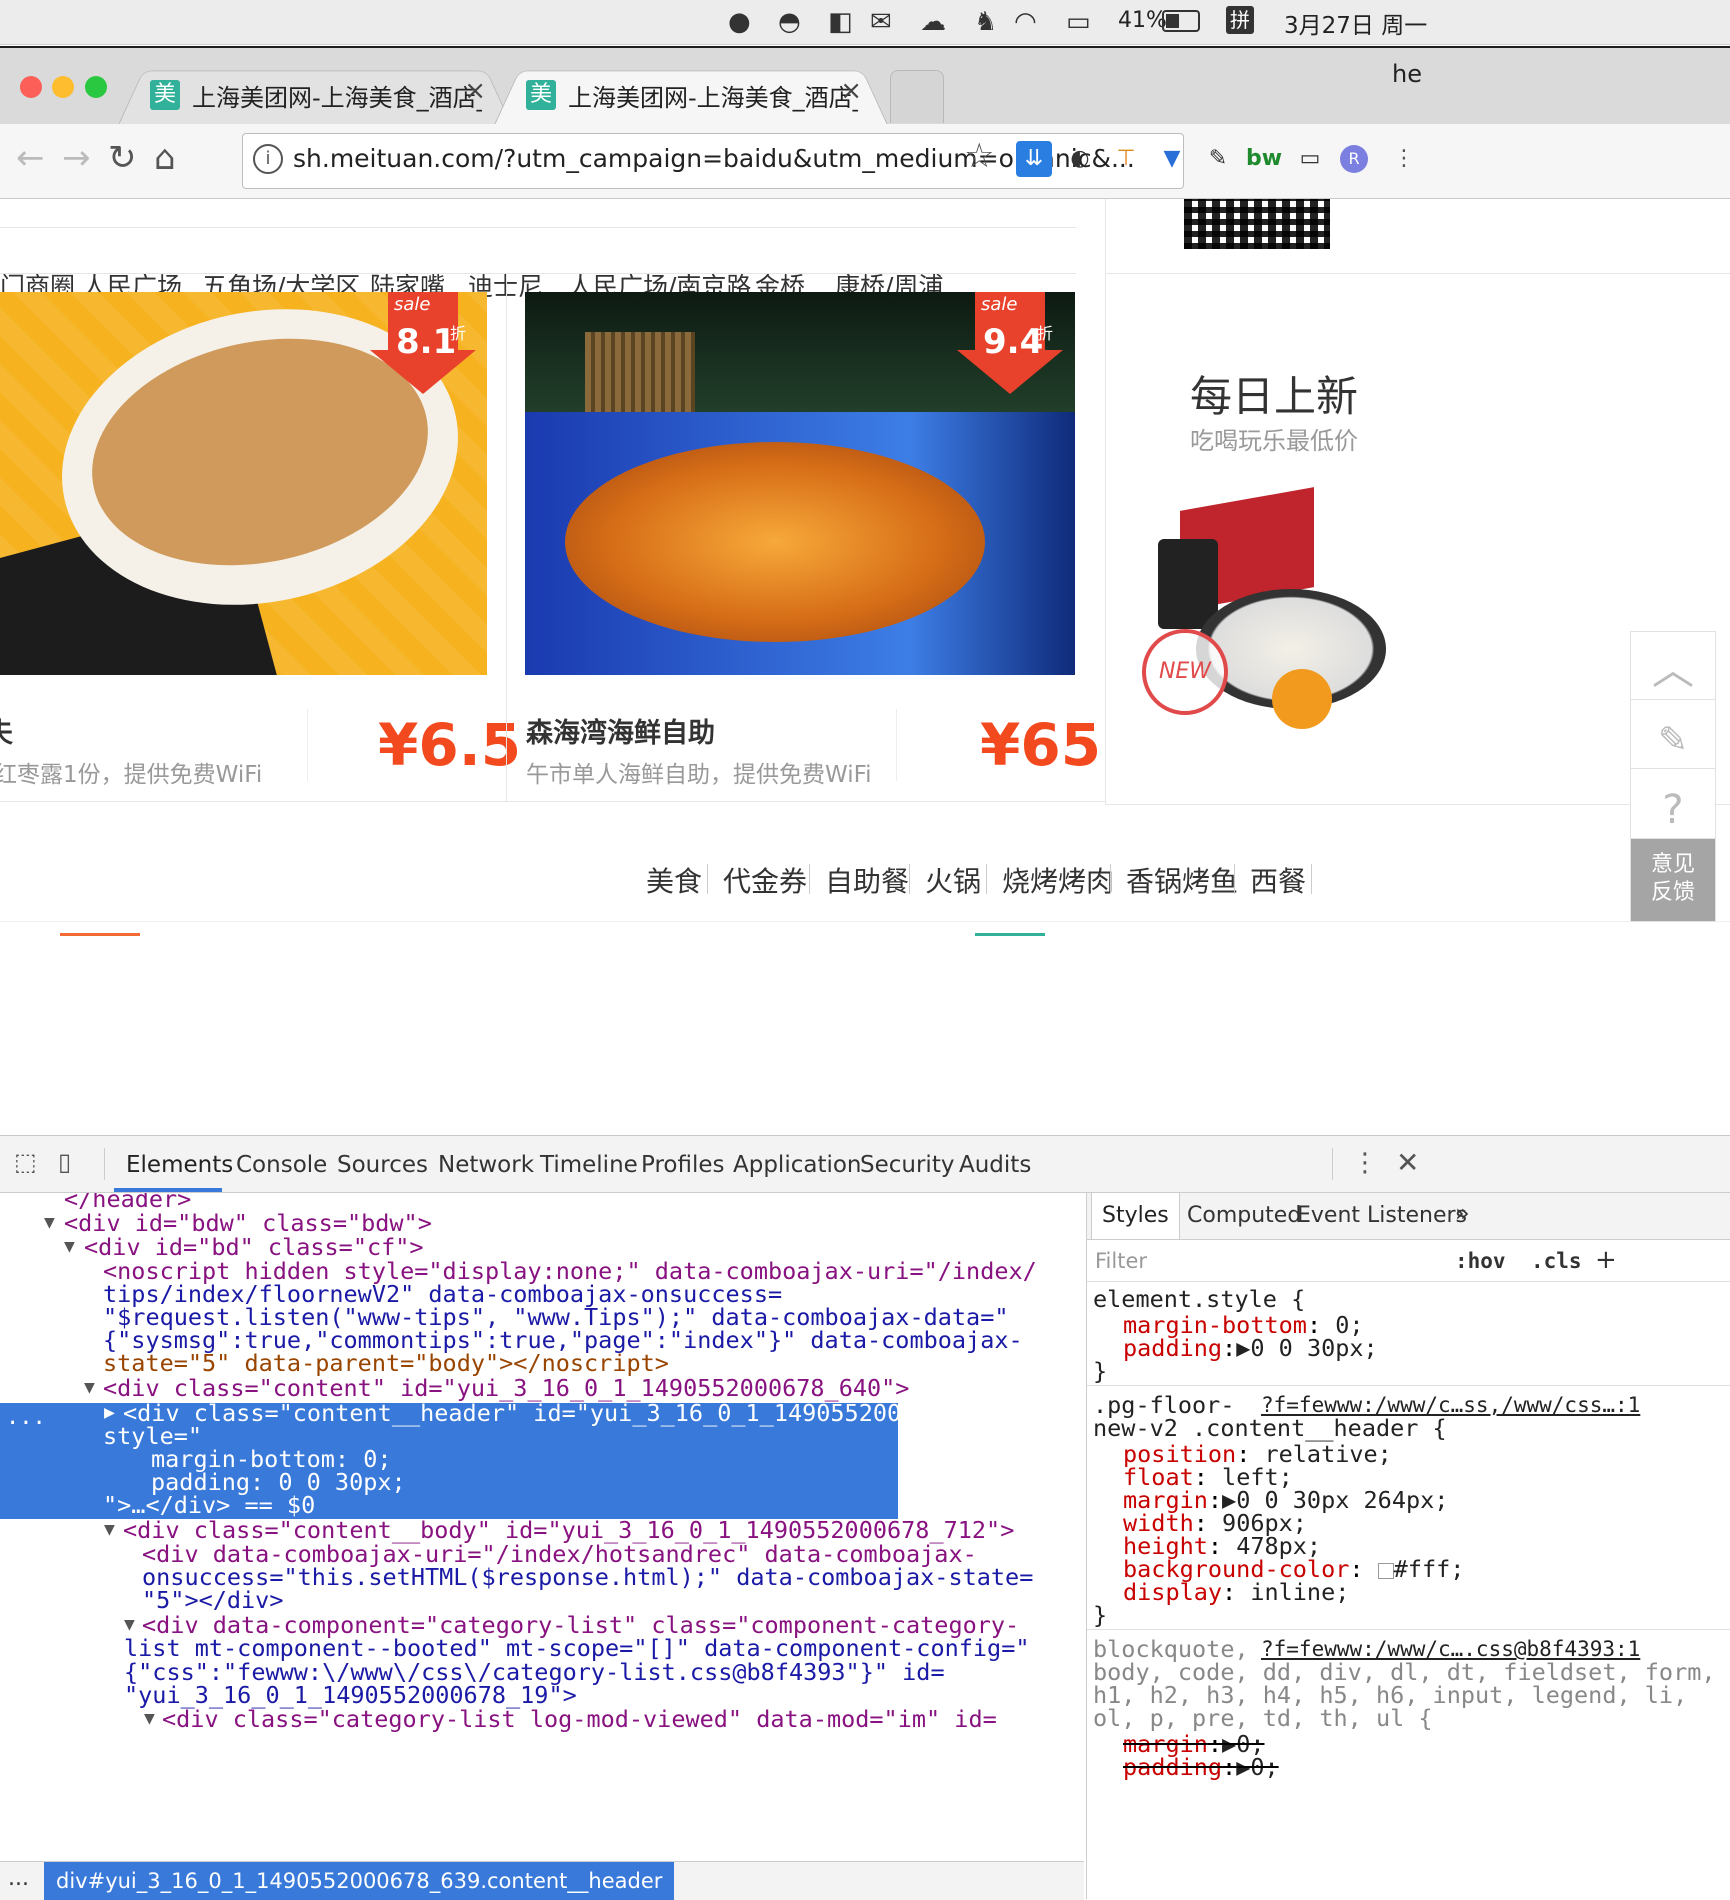 This screenshot has width=1730, height=1900. I want to click on wifi-icon: ◠, so click(1025, 22).